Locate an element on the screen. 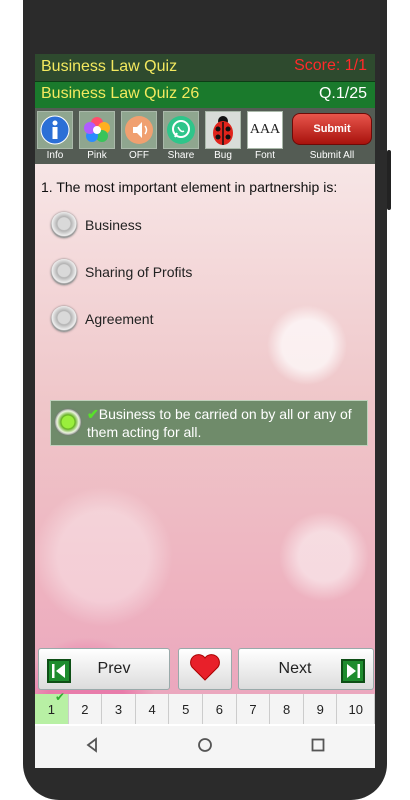  next-label: Next is located at coordinates (295, 668).